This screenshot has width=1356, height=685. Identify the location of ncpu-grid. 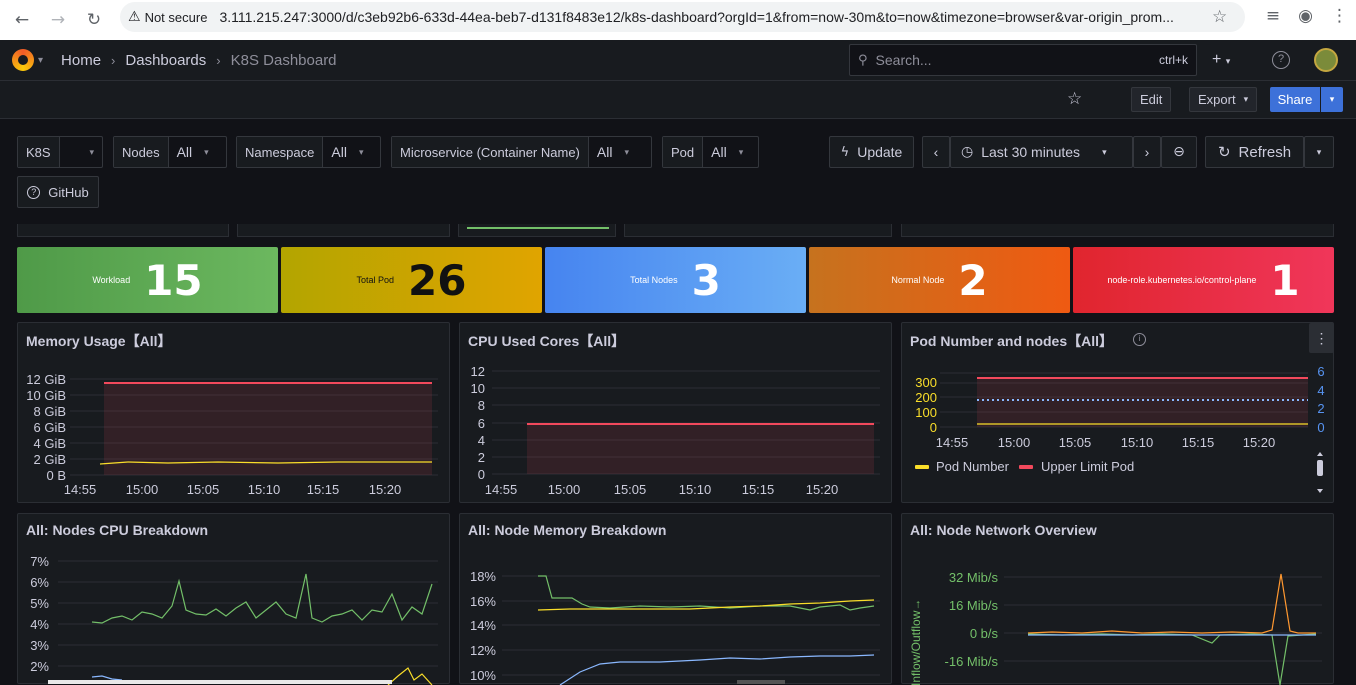
(248, 613).